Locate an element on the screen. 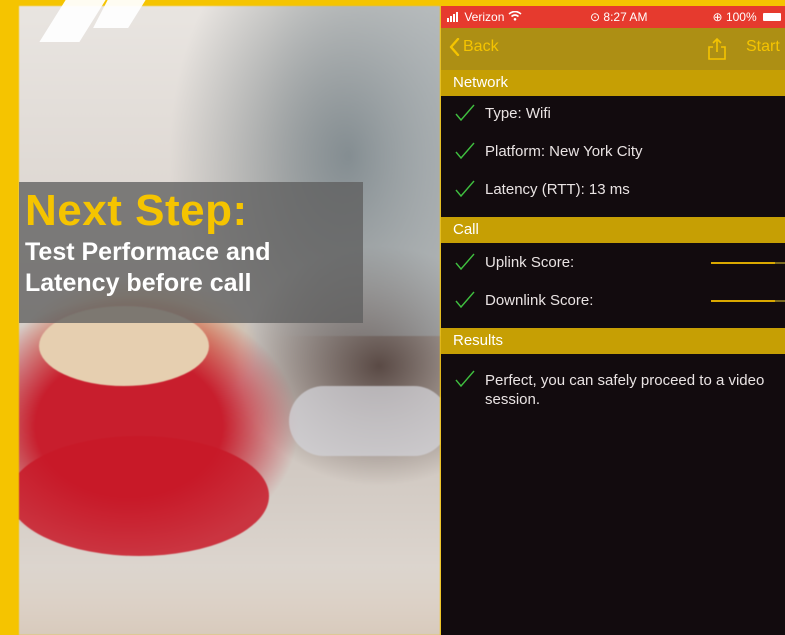 The image size is (785, 635). list-item-type: Type: Wifi is located at coordinates (613, 114).